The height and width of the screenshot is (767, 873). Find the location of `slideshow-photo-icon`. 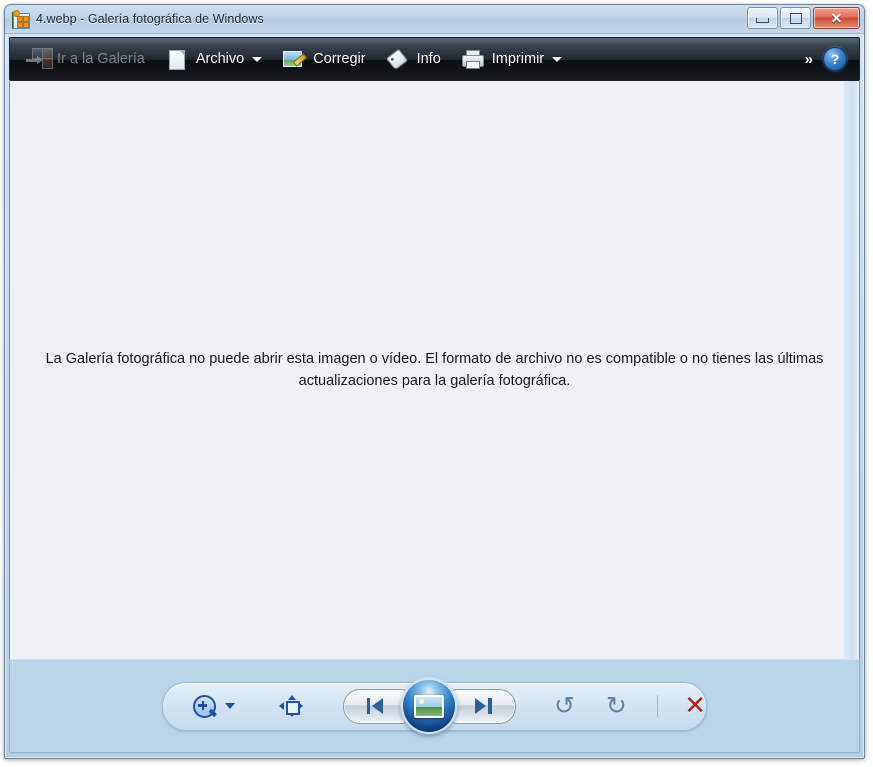

slideshow-photo-icon is located at coordinates (429, 706).